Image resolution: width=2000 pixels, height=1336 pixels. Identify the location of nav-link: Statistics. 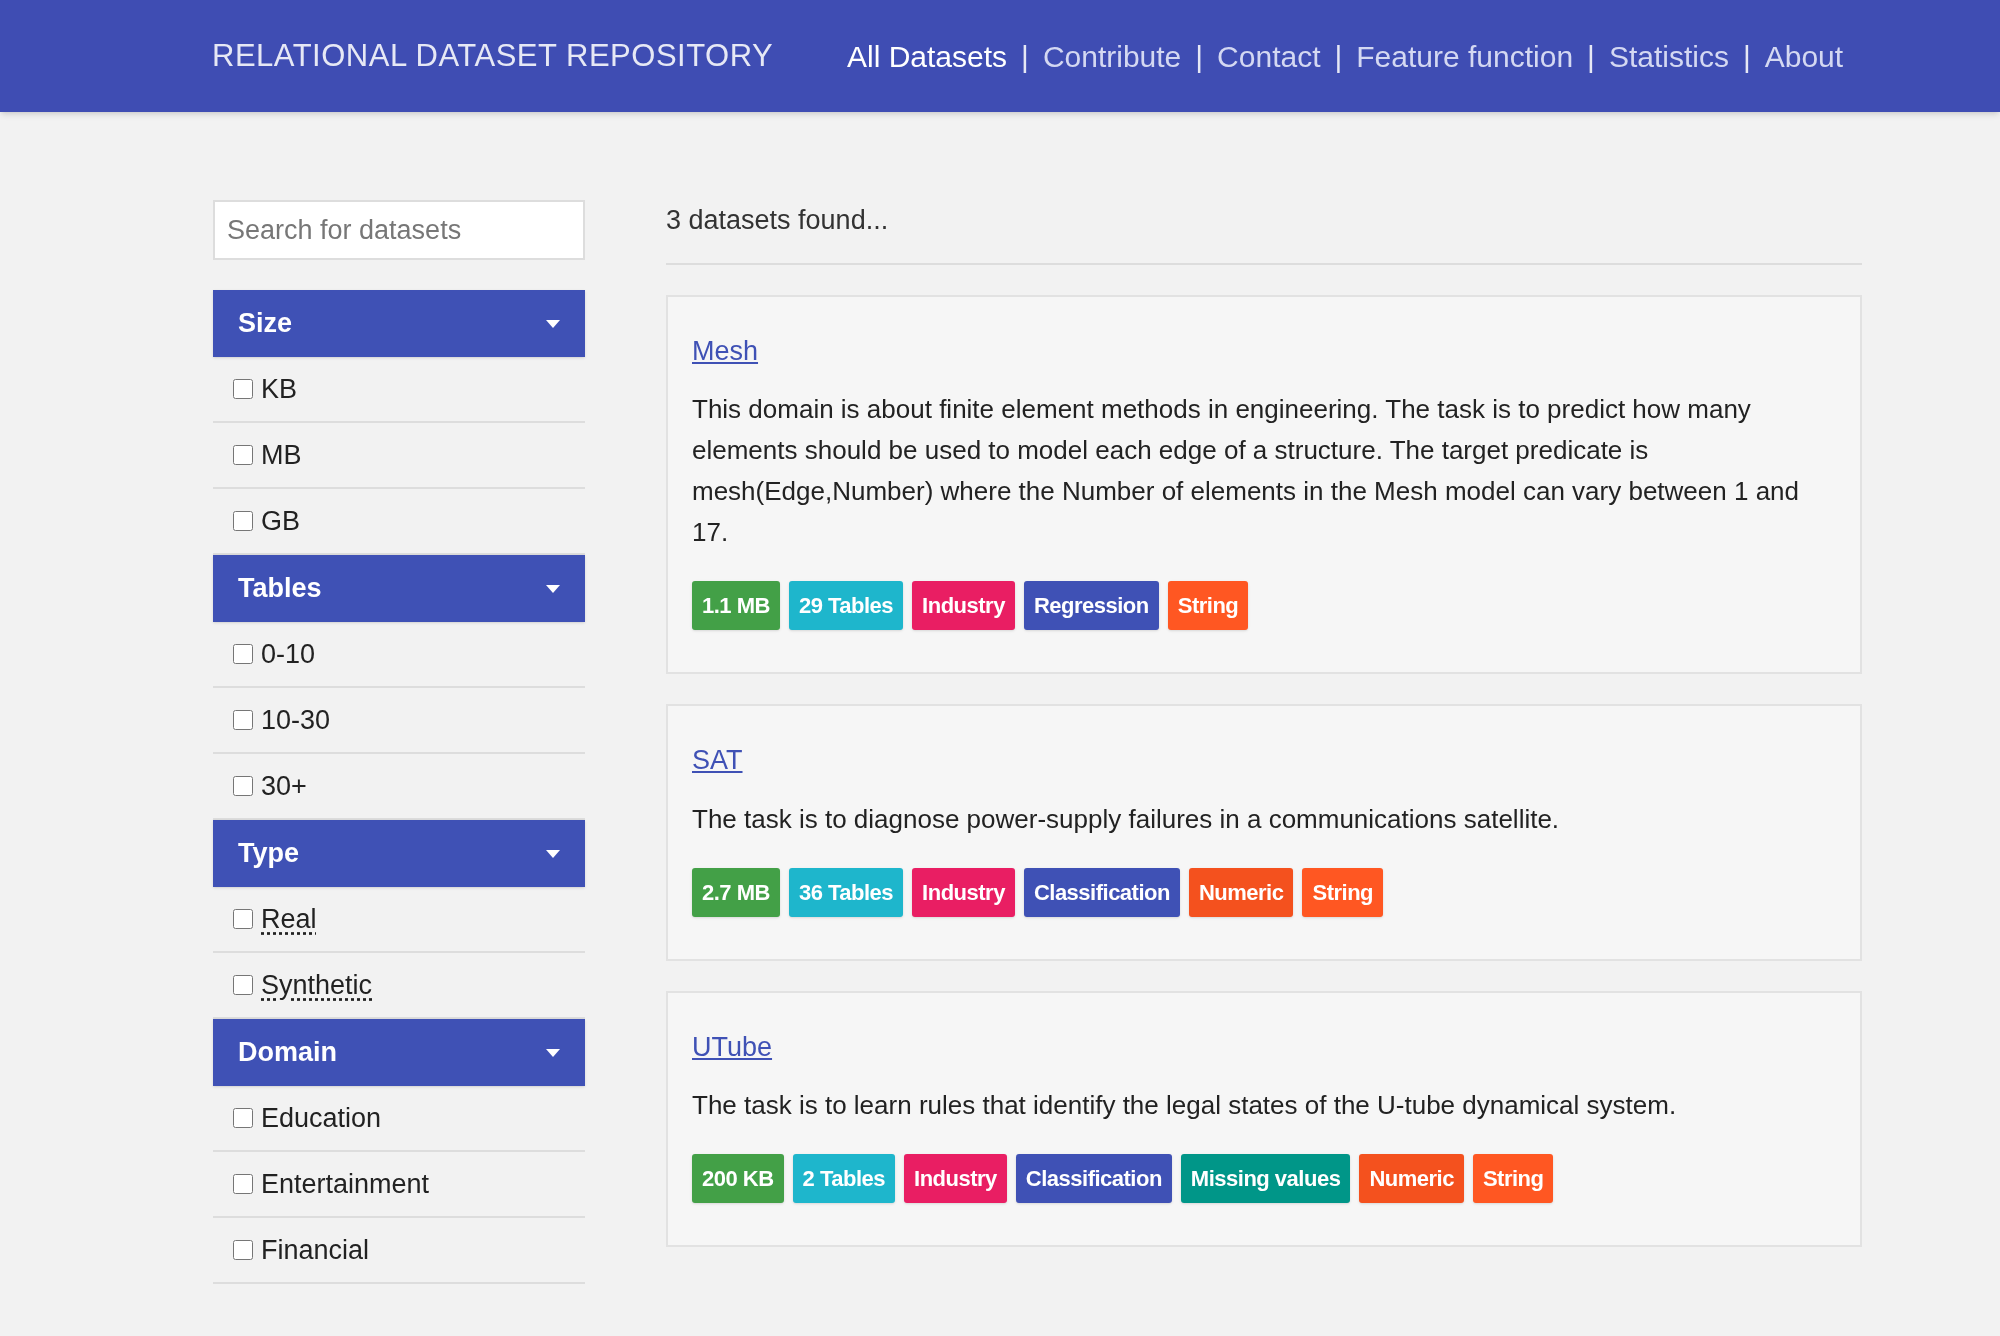
(1668, 56).